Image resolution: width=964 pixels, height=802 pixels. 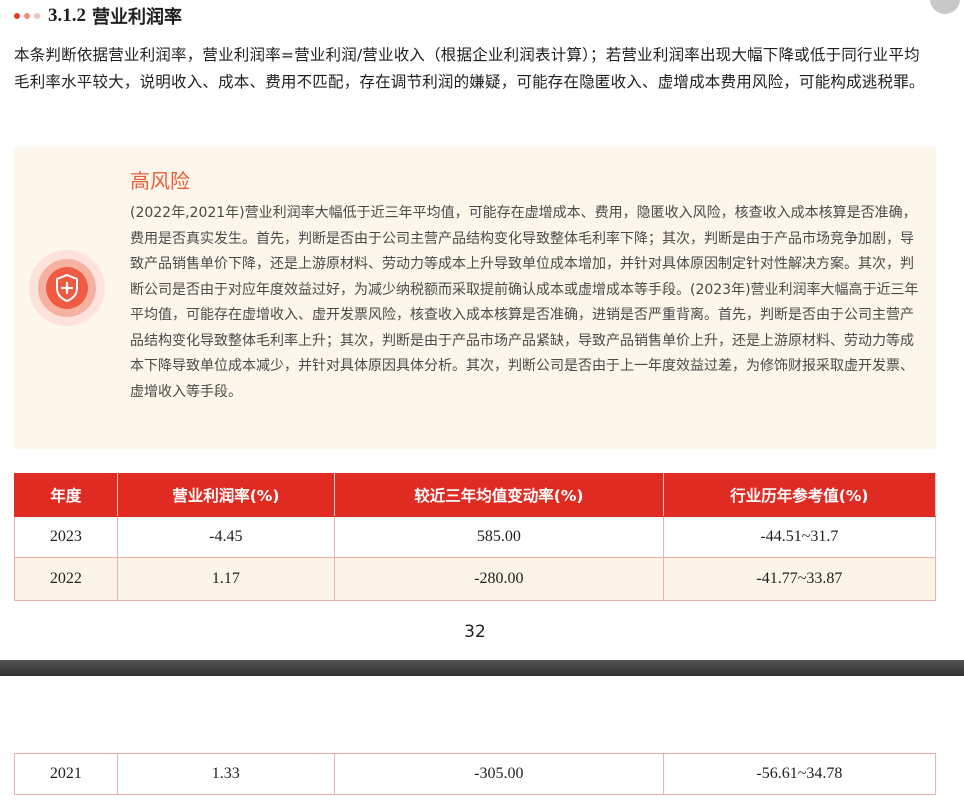 I want to click on cell-change-rate: -280.00, so click(x=498, y=579).